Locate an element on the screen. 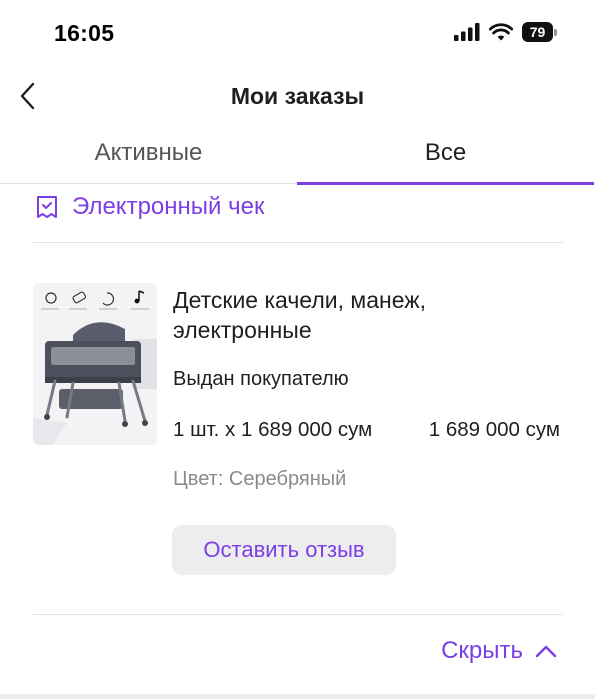  battery-level: 79 is located at coordinates (537, 32).